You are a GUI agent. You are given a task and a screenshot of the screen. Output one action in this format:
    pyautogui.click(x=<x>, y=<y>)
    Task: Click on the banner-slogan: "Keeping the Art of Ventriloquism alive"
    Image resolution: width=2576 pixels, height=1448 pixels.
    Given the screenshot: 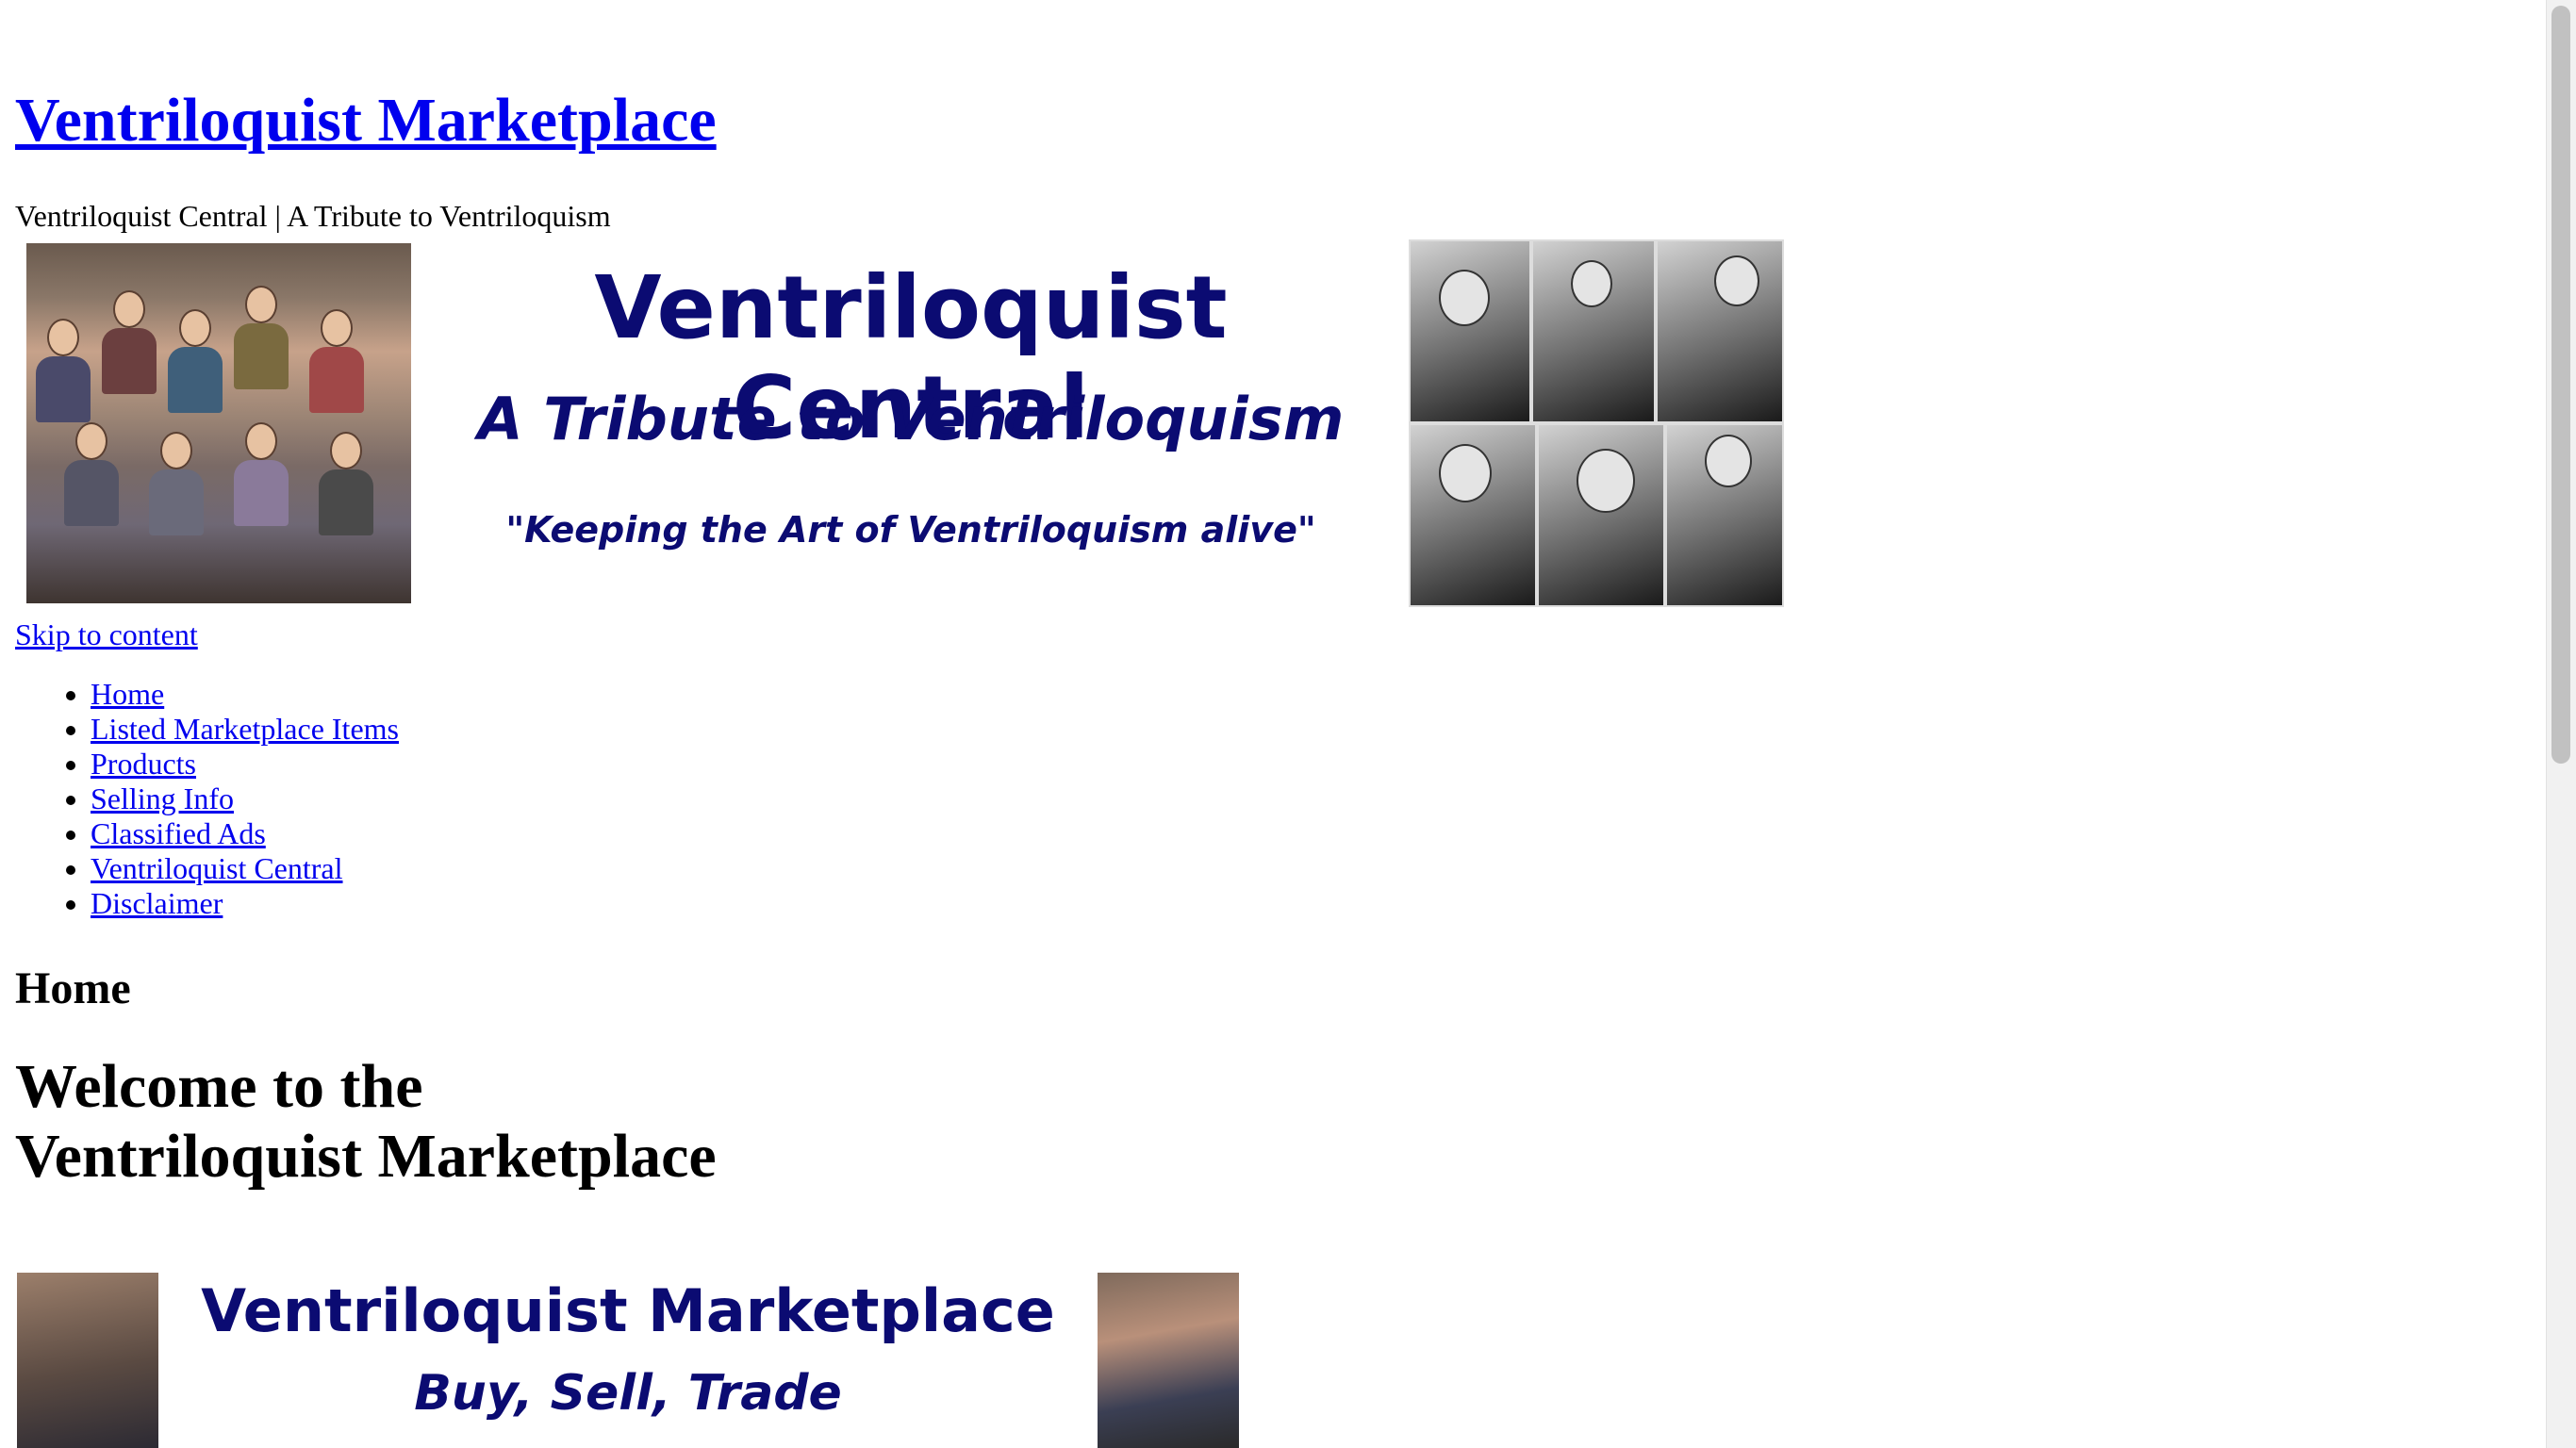 What is the action you would take?
    pyautogui.click(x=910, y=530)
    